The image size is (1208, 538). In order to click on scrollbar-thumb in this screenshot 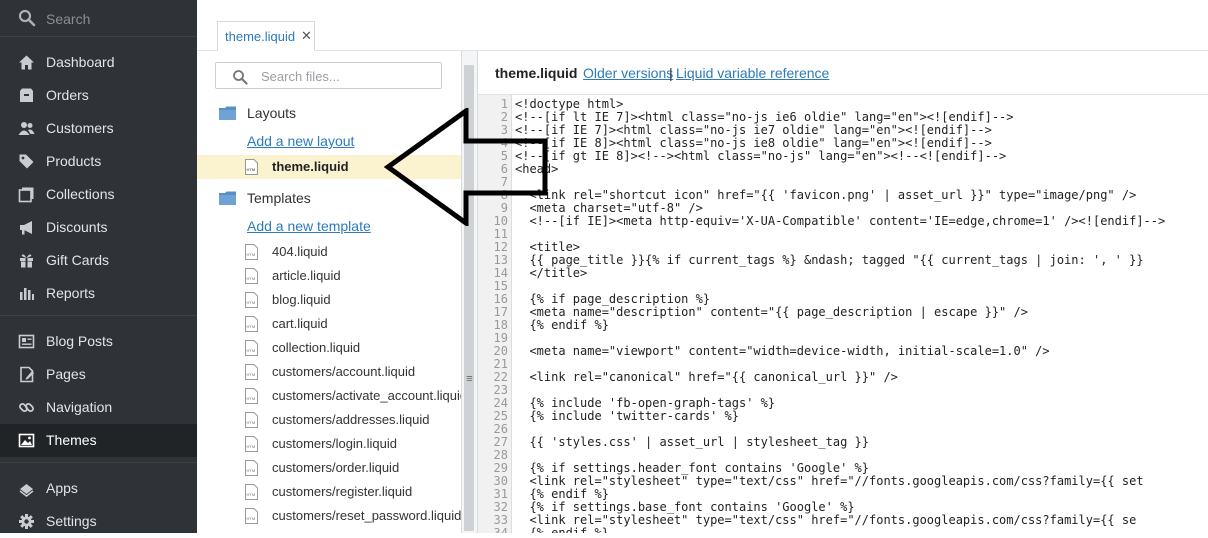, I will do `click(469, 298)`.